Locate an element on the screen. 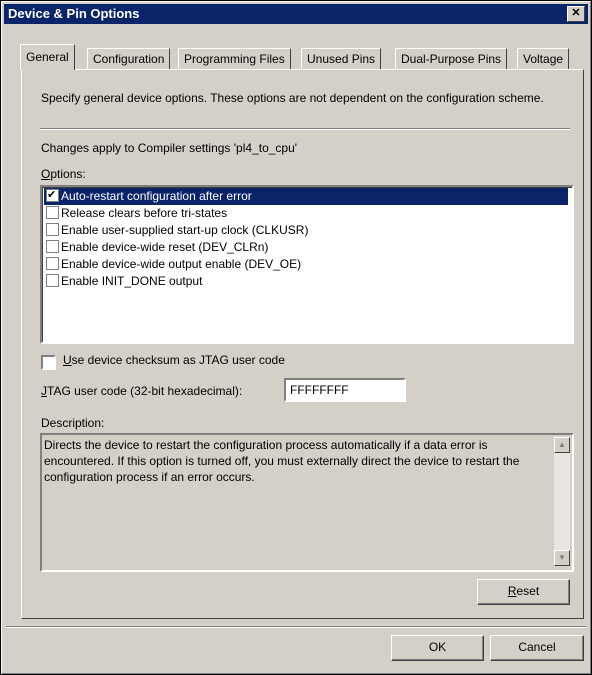  option-release-clears: Release clears before tri-states is located at coordinates (306, 213).